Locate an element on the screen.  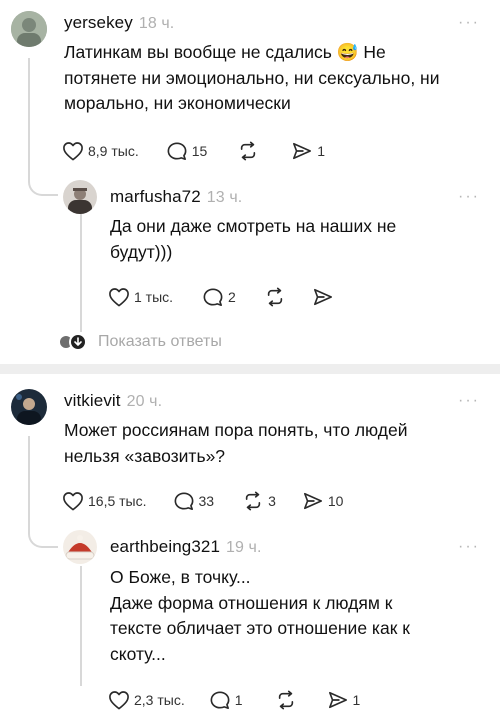
username: earthbeing321 19 ч. is located at coordinates (186, 547).